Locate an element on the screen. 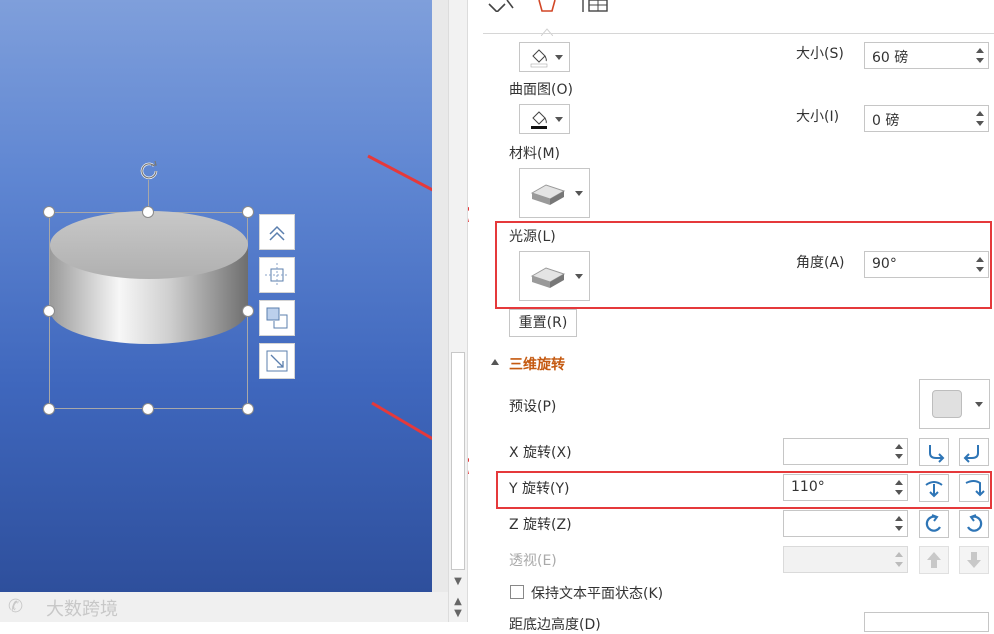 The width and height of the screenshot is (994, 634). z-rotation-label: Z 旋转(Z) is located at coordinates (540, 525).